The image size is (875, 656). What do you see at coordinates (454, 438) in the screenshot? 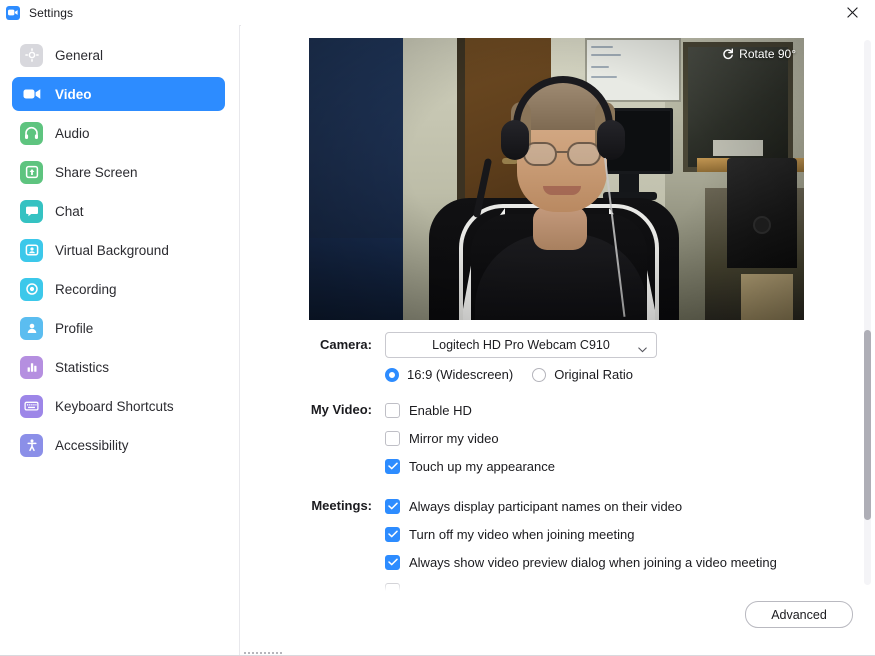
I see `checkbox-label: Mirror my video` at bounding box center [454, 438].